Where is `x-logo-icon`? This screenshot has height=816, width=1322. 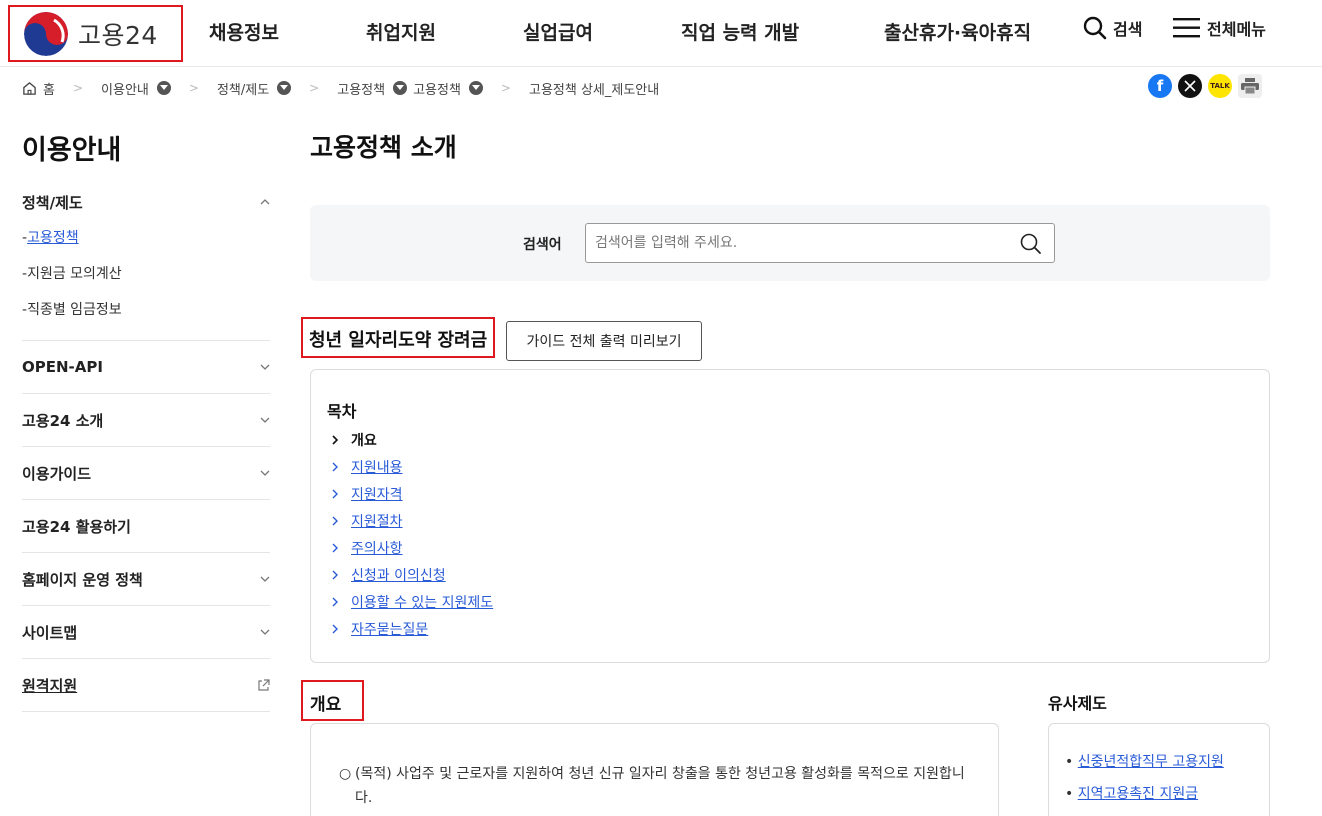 x-logo-icon is located at coordinates (1190, 86).